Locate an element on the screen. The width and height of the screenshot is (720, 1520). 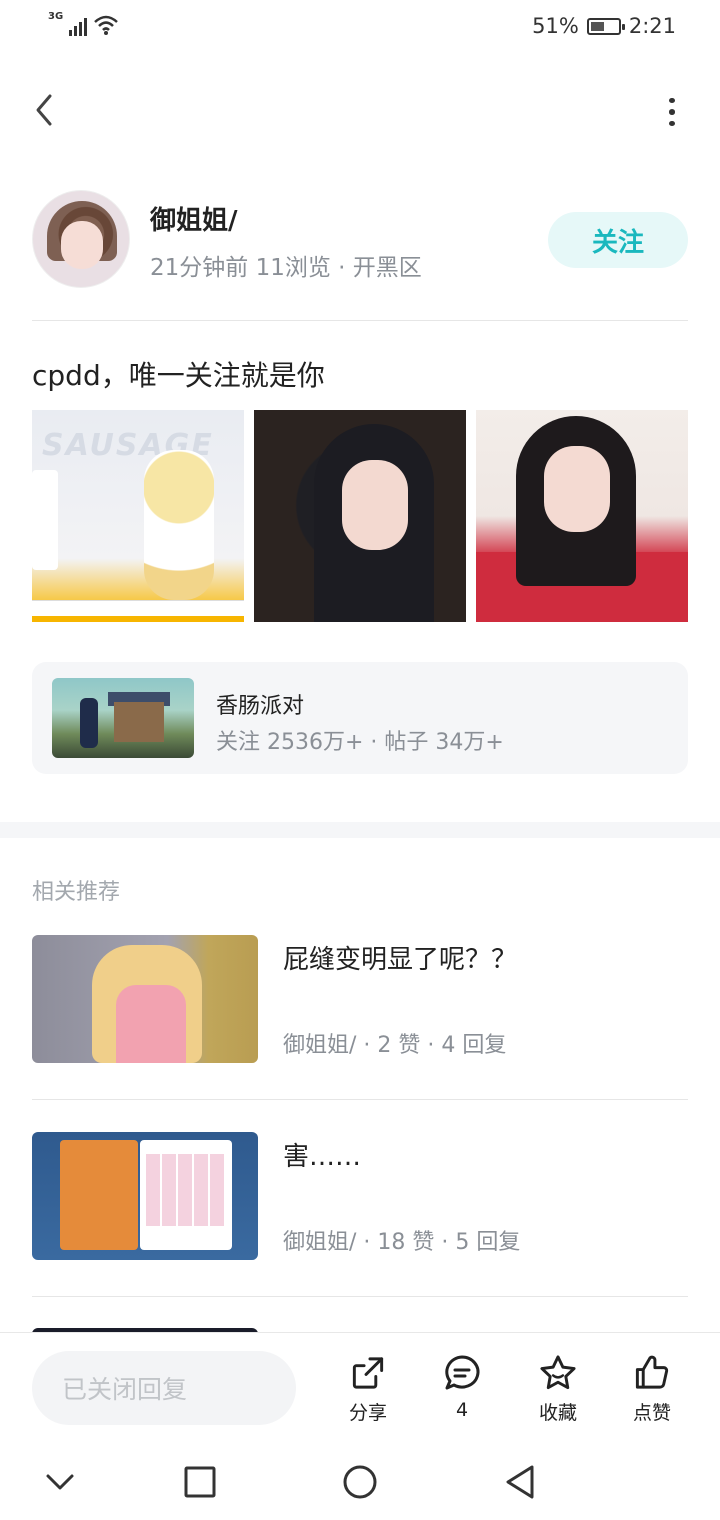
game-stats: 关注 2536万+ · 帖子 34万+ is located at coordinates (360, 742).